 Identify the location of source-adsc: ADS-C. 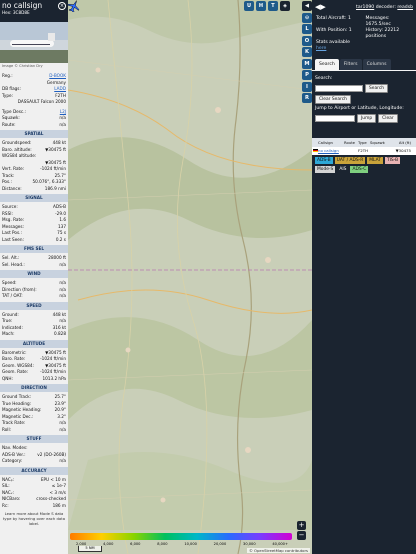
(359, 169).